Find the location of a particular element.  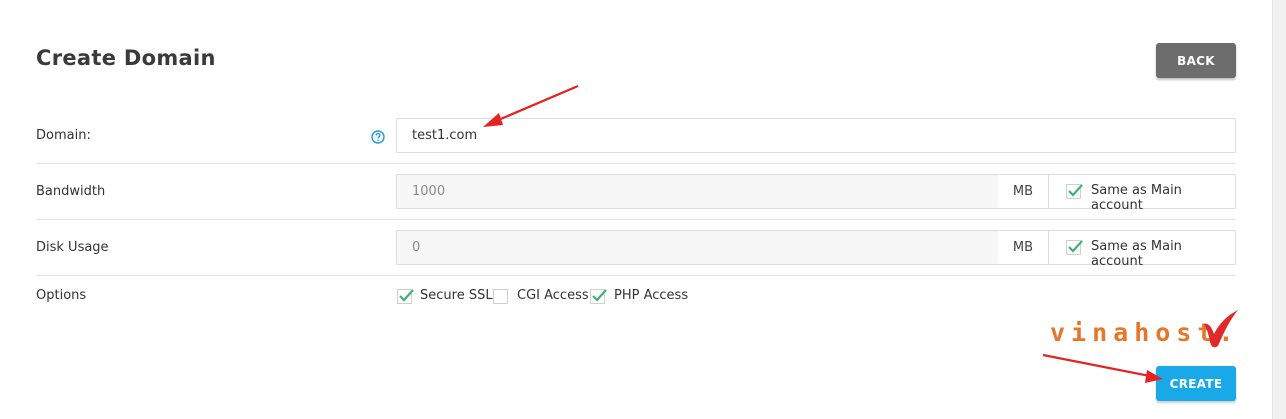

vinahost-logo: vinahost. is located at coordinates (1145, 332).